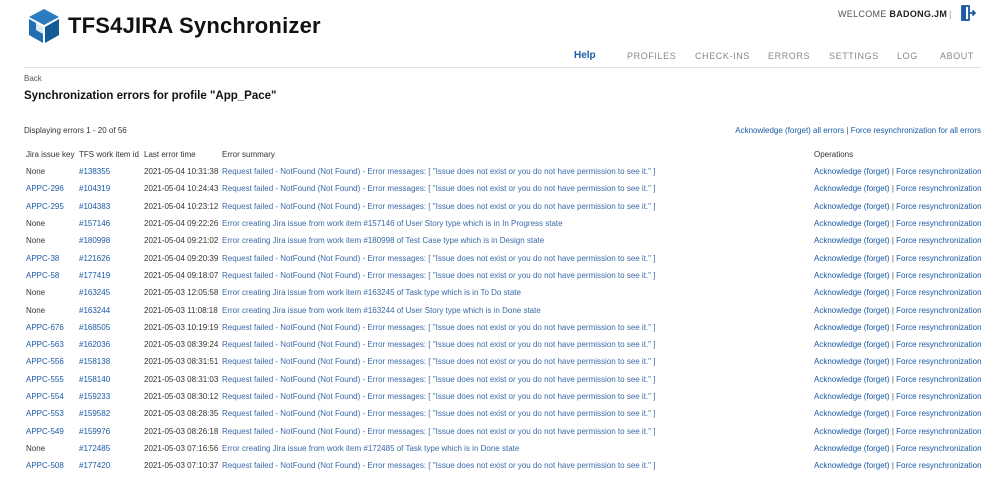 The width and height of the screenshot is (999, 478). What do you see at coordinates (94, 292) in the screenshot?
I see `tfs-work-item-link: #163245` at bounding box center [94, 292].